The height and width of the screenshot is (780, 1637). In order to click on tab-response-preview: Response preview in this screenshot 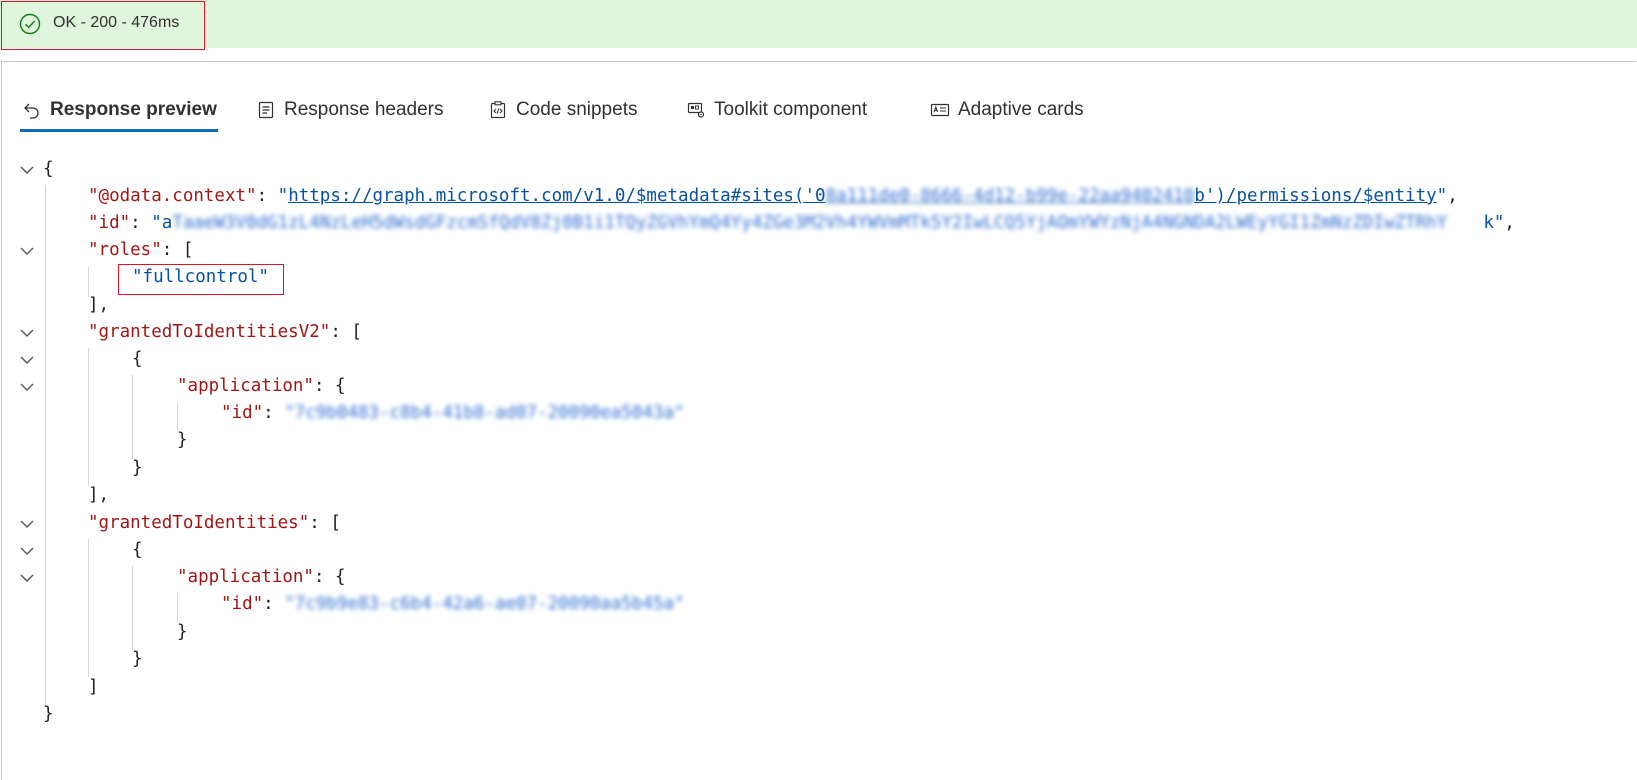, I will do `click(119, 110)`.